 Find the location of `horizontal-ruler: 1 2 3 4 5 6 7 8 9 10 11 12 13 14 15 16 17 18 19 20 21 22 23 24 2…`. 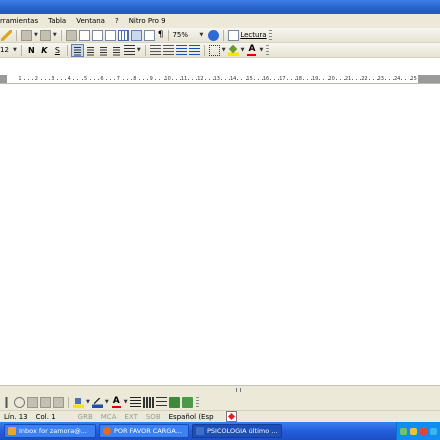

horizontal-ruler: 1 2 3 4 5 6 7 8 9 10 11 12 13 14 15 16 17 18 19 20 21 22 23 24 2… is located at coordinates (220, 79).